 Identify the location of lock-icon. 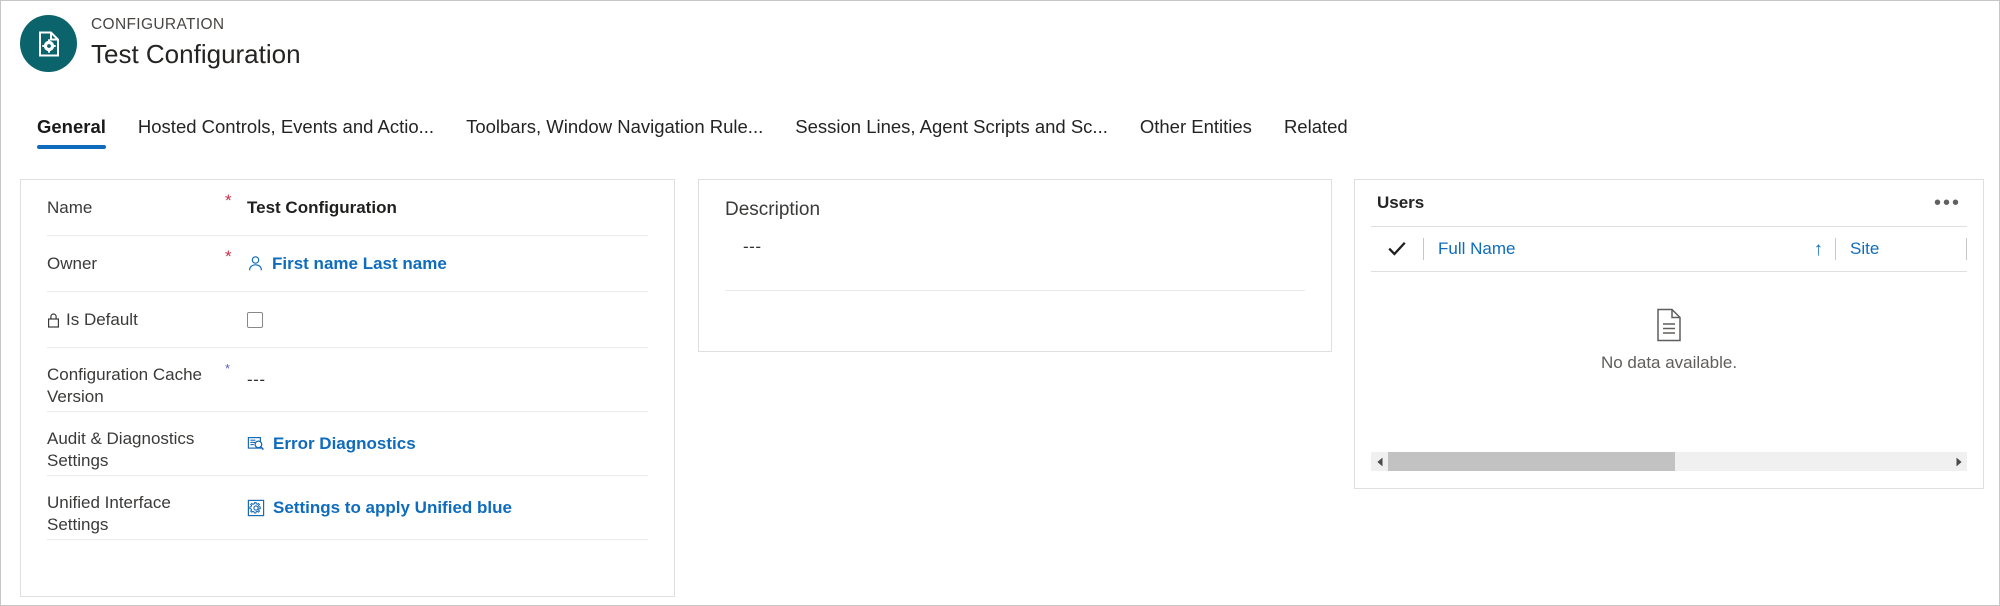
(53, 320).